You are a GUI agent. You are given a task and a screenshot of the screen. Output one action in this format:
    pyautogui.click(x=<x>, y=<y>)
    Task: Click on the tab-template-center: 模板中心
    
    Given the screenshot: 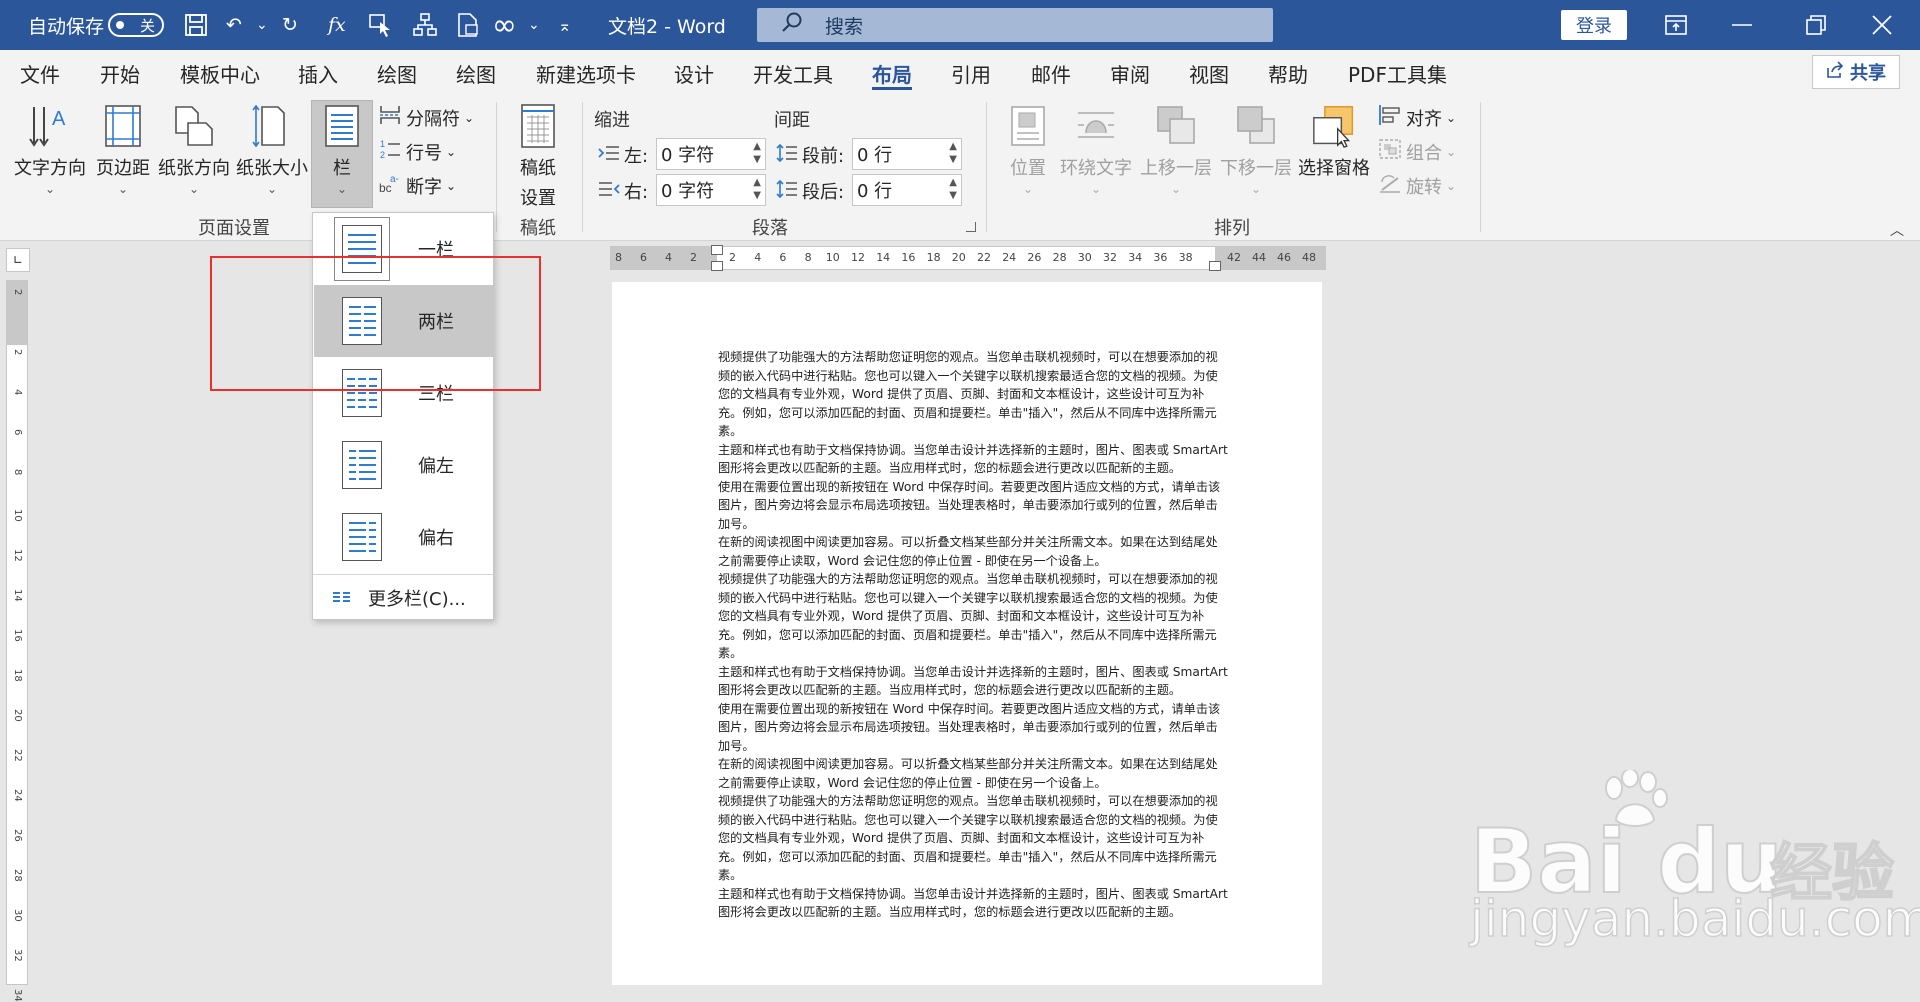 What is the action you would take?
    pyautogui.click(x=220, y=73)
    